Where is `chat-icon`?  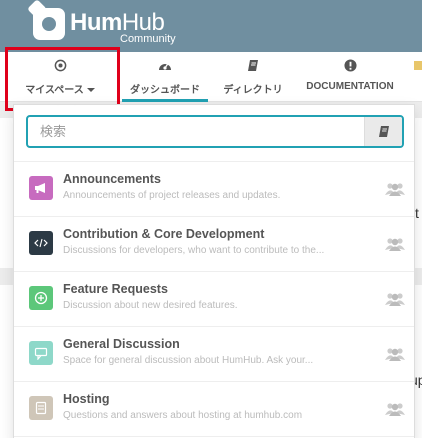
chat-icon is located at coordinates (41, 353).